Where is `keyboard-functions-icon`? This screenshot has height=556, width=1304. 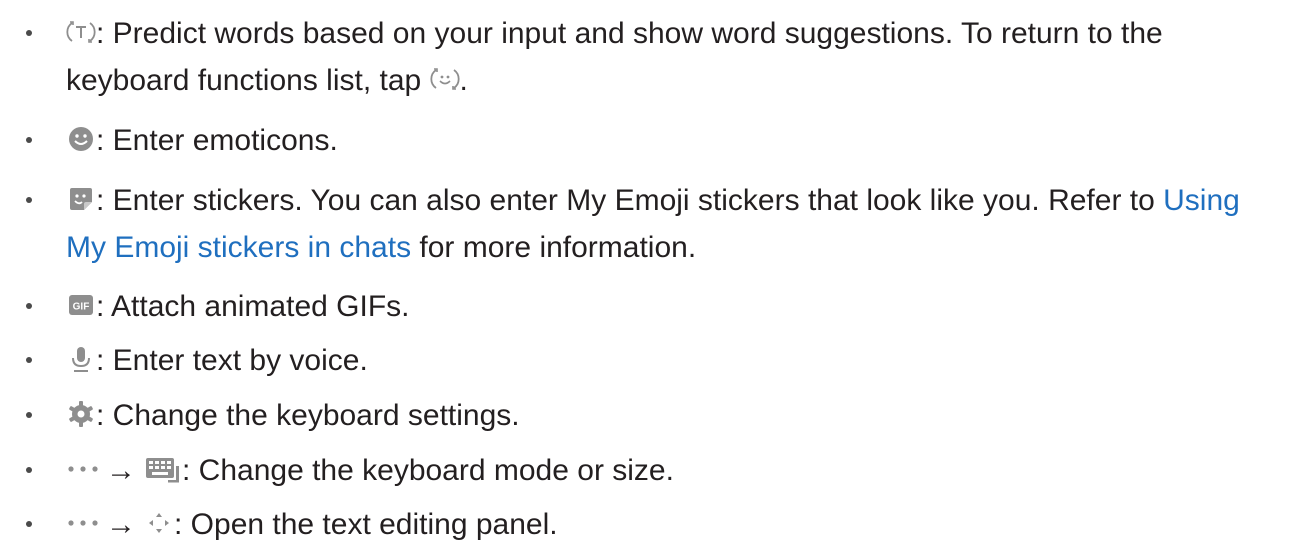 keyboard-functions-icon is located at coordinates (444, 79).